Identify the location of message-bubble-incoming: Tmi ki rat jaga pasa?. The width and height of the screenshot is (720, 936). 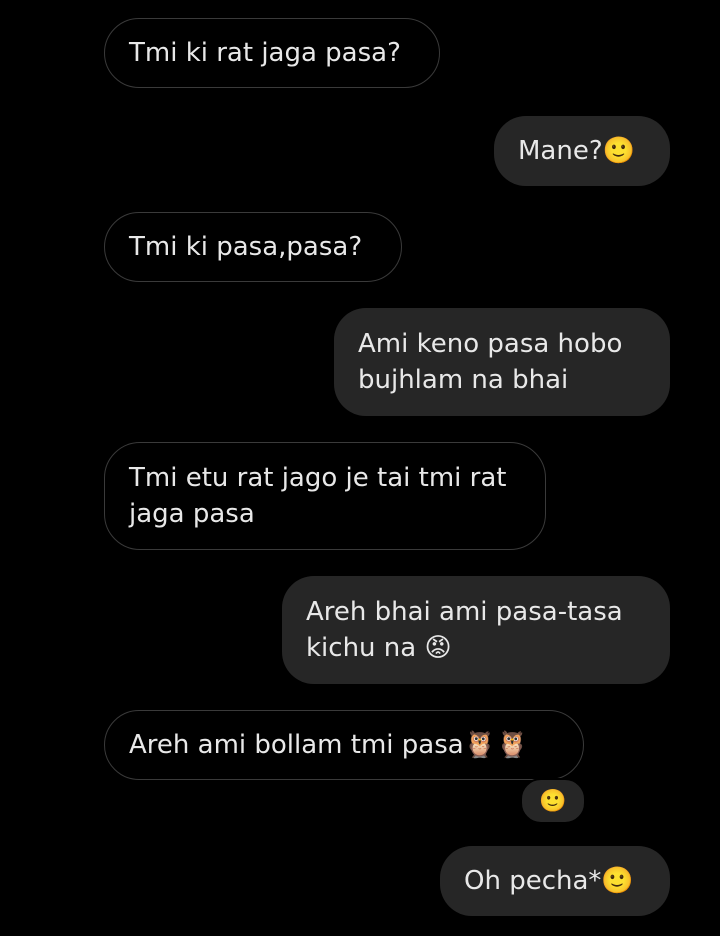
(272, 53).